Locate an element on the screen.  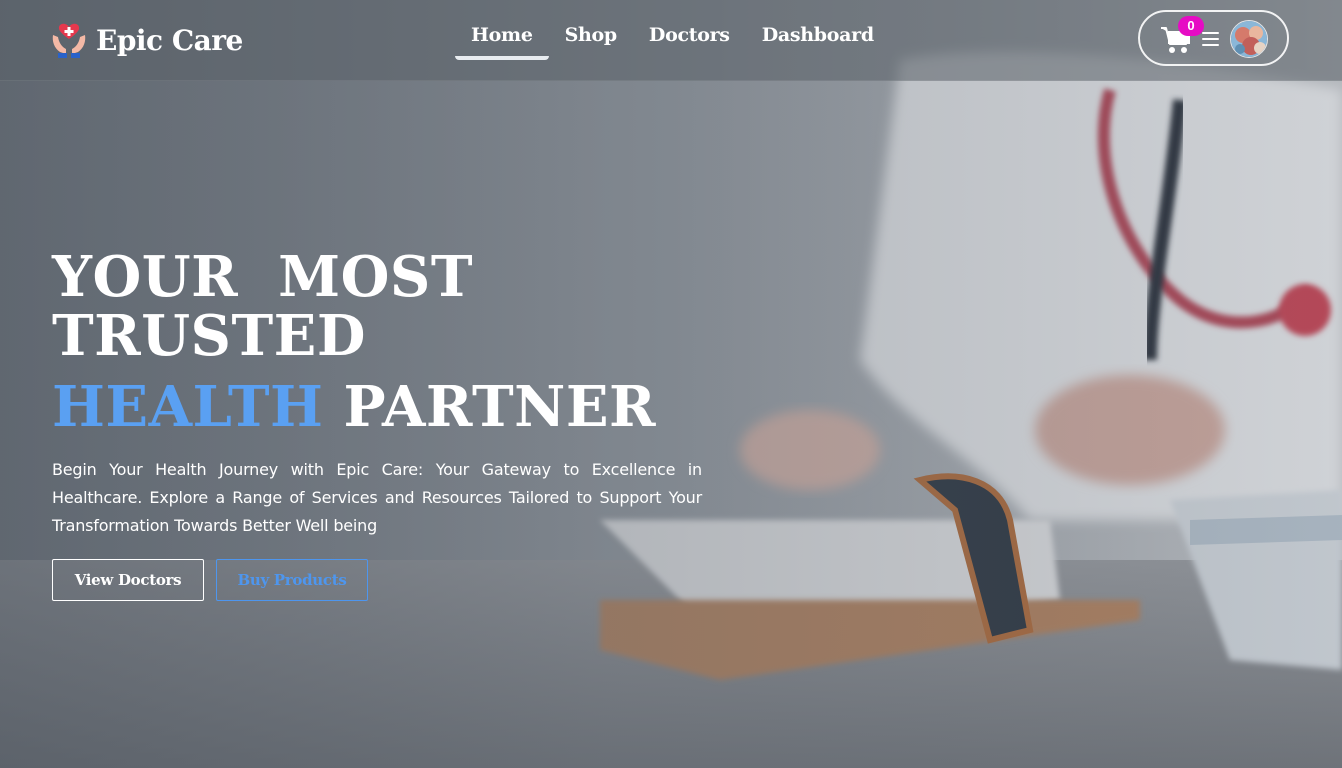
hero-title-line-1: YOUR MOST is located at coordinates (263, 277).